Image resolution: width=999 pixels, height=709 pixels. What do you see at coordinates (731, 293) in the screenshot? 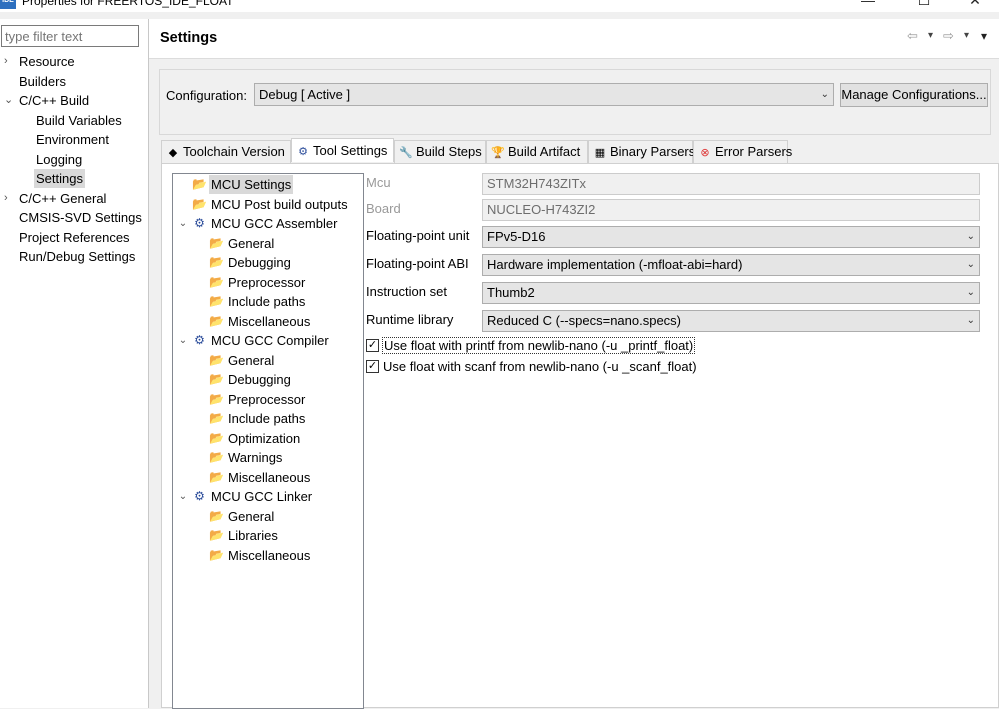
I see `instruction-set-select: Thumb2 ⌄` at bounding box center [731, 293].